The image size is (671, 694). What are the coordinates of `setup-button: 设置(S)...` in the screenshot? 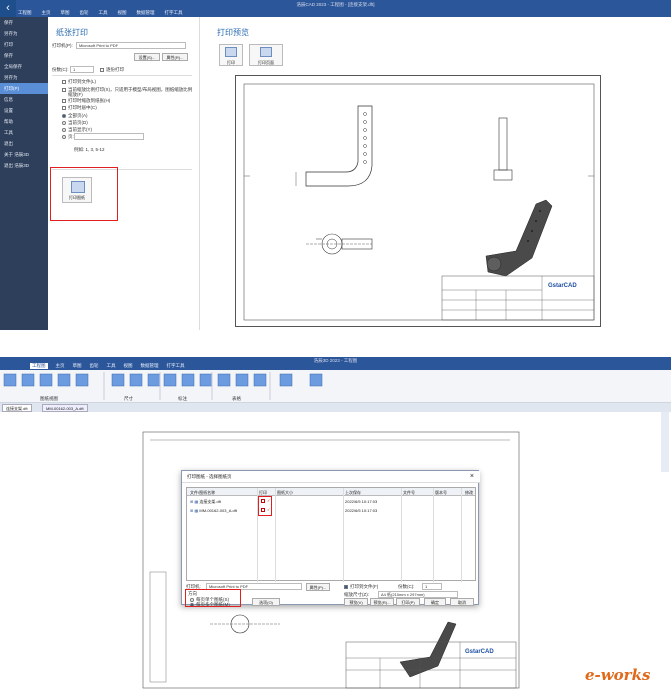 It's located at (147, 57).